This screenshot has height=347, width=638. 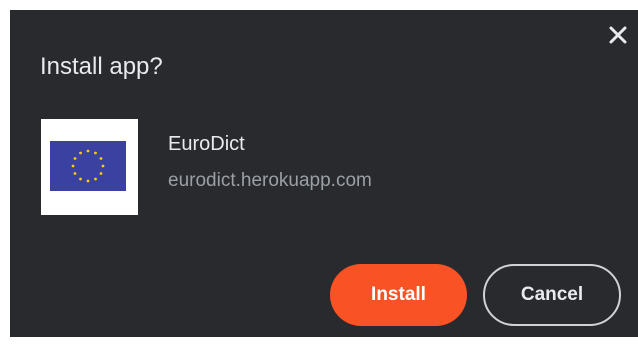 I want to click on cancel-button: Cancel, so click(x=552, y=295).